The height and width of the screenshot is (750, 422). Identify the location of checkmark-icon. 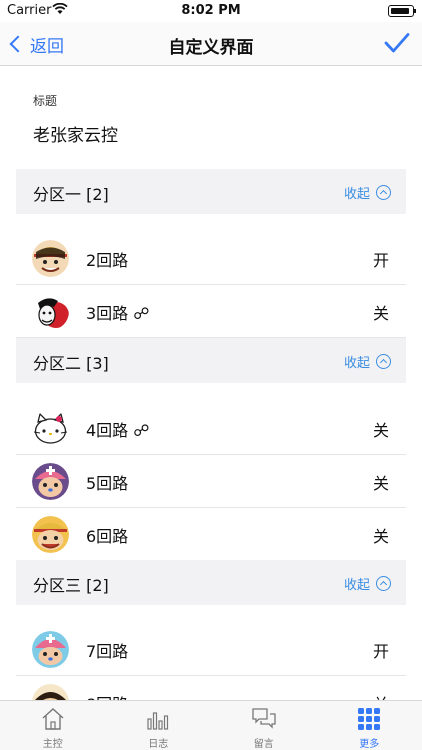
(397, 43).